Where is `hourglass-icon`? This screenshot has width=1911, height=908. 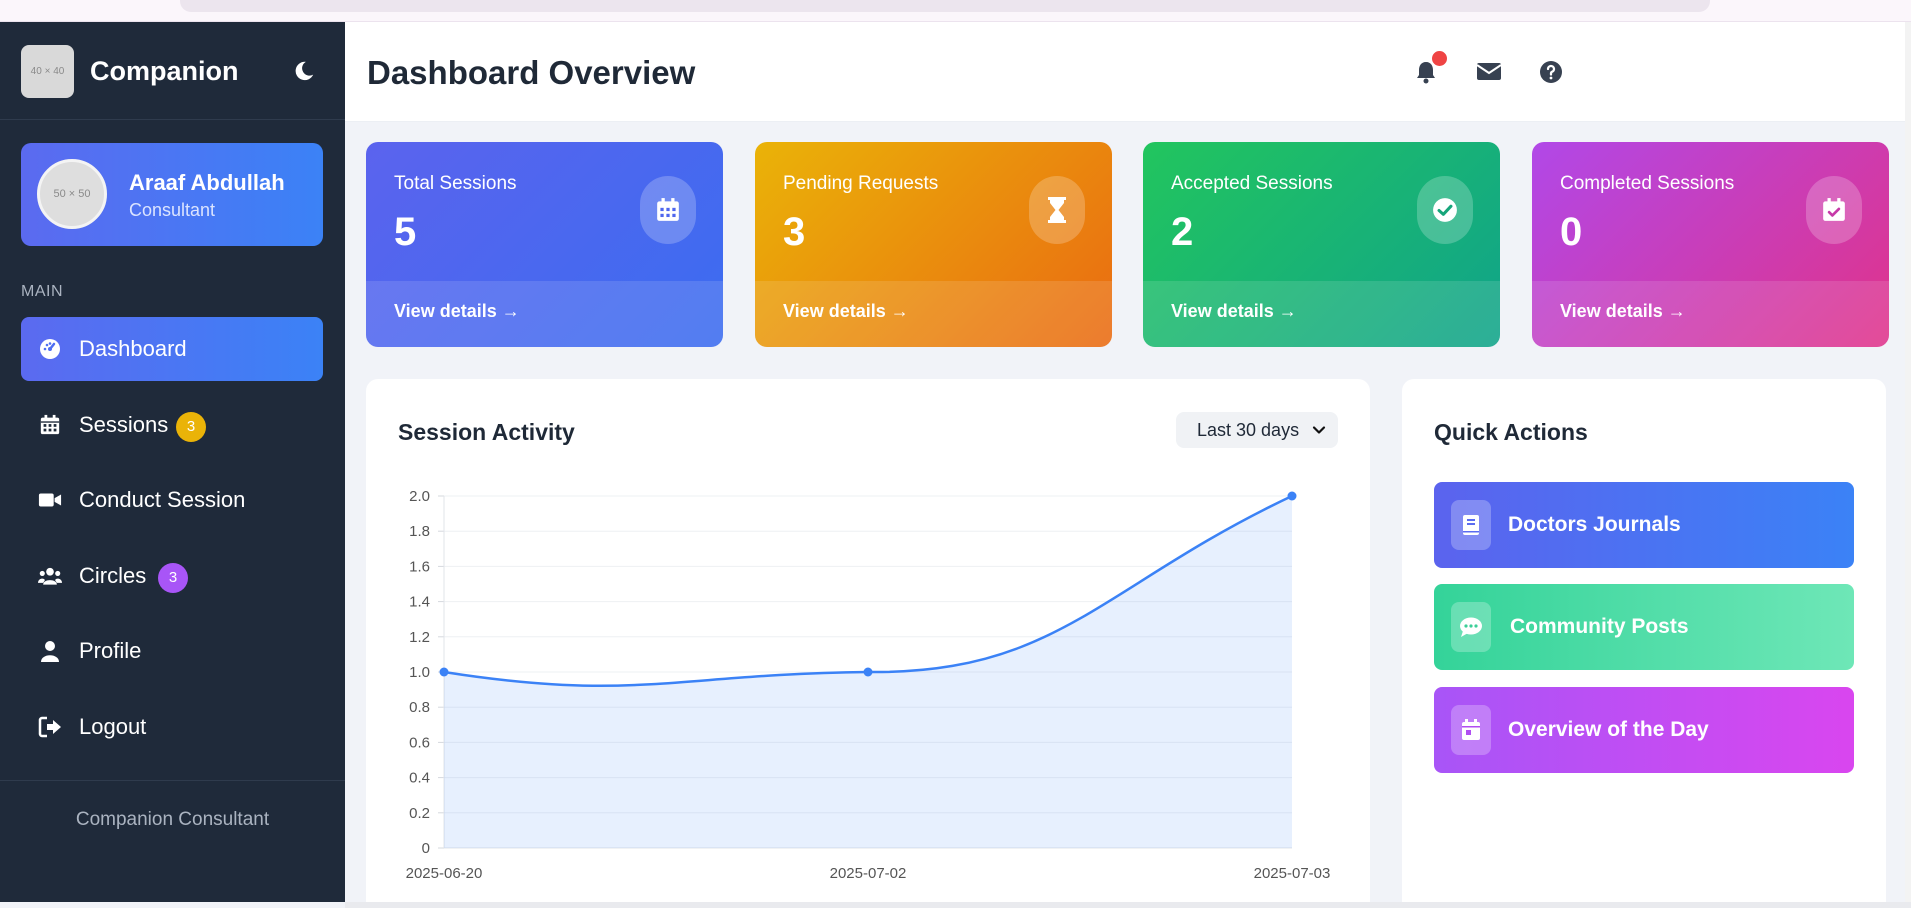
hourglass-icon is located at coordinates (1057, 210).